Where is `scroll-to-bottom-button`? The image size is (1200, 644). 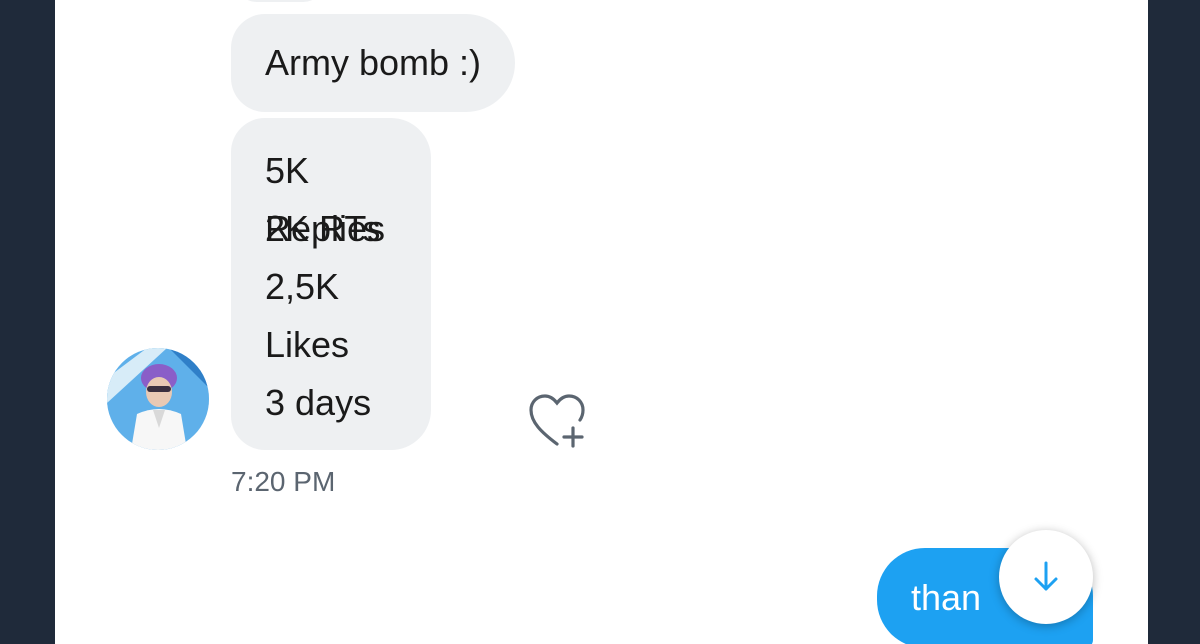 scroll-to-bottom-button is located at coordinates (1046, 577).